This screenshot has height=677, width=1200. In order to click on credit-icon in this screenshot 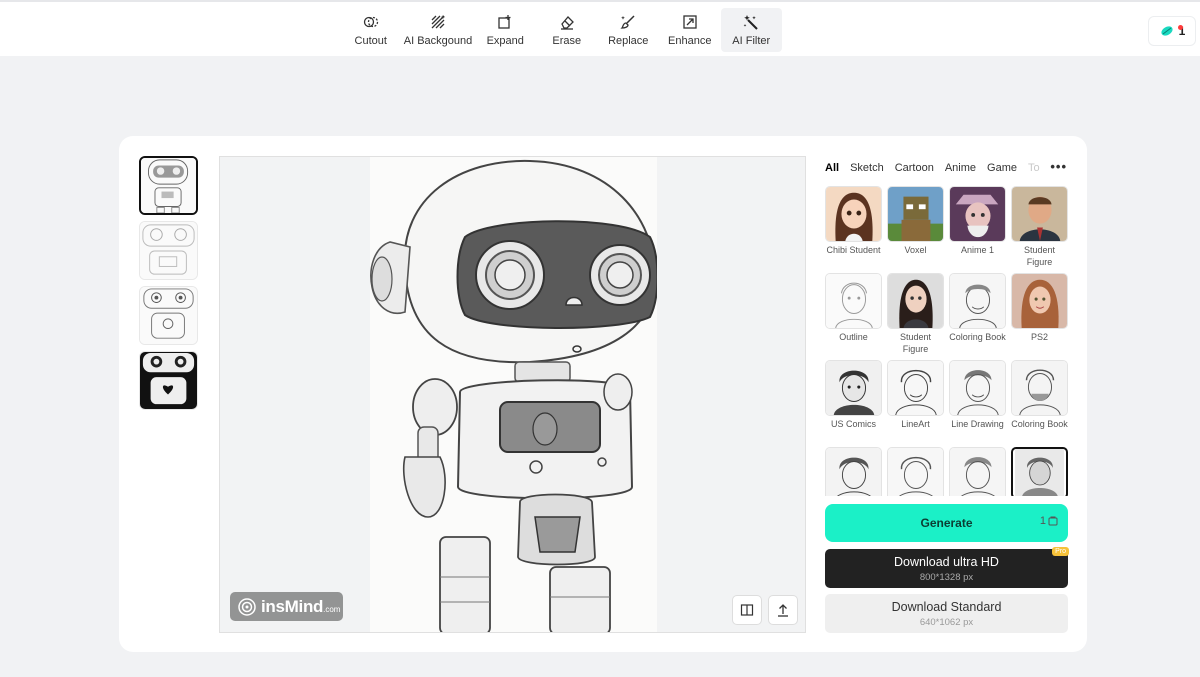, I will do `click(1053, 521)`.